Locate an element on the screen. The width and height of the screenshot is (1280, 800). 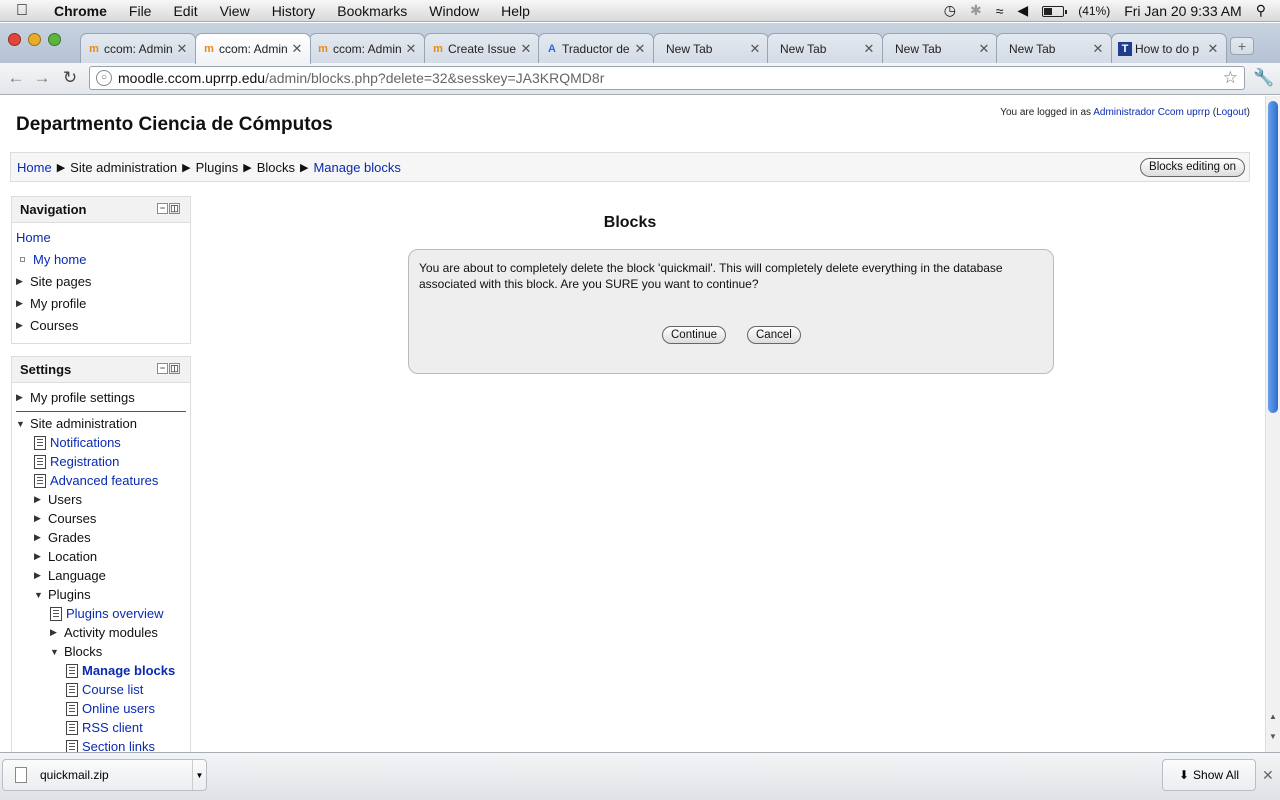
blocks-rss-client-link: RSS client is located at coordinates (112, 727).